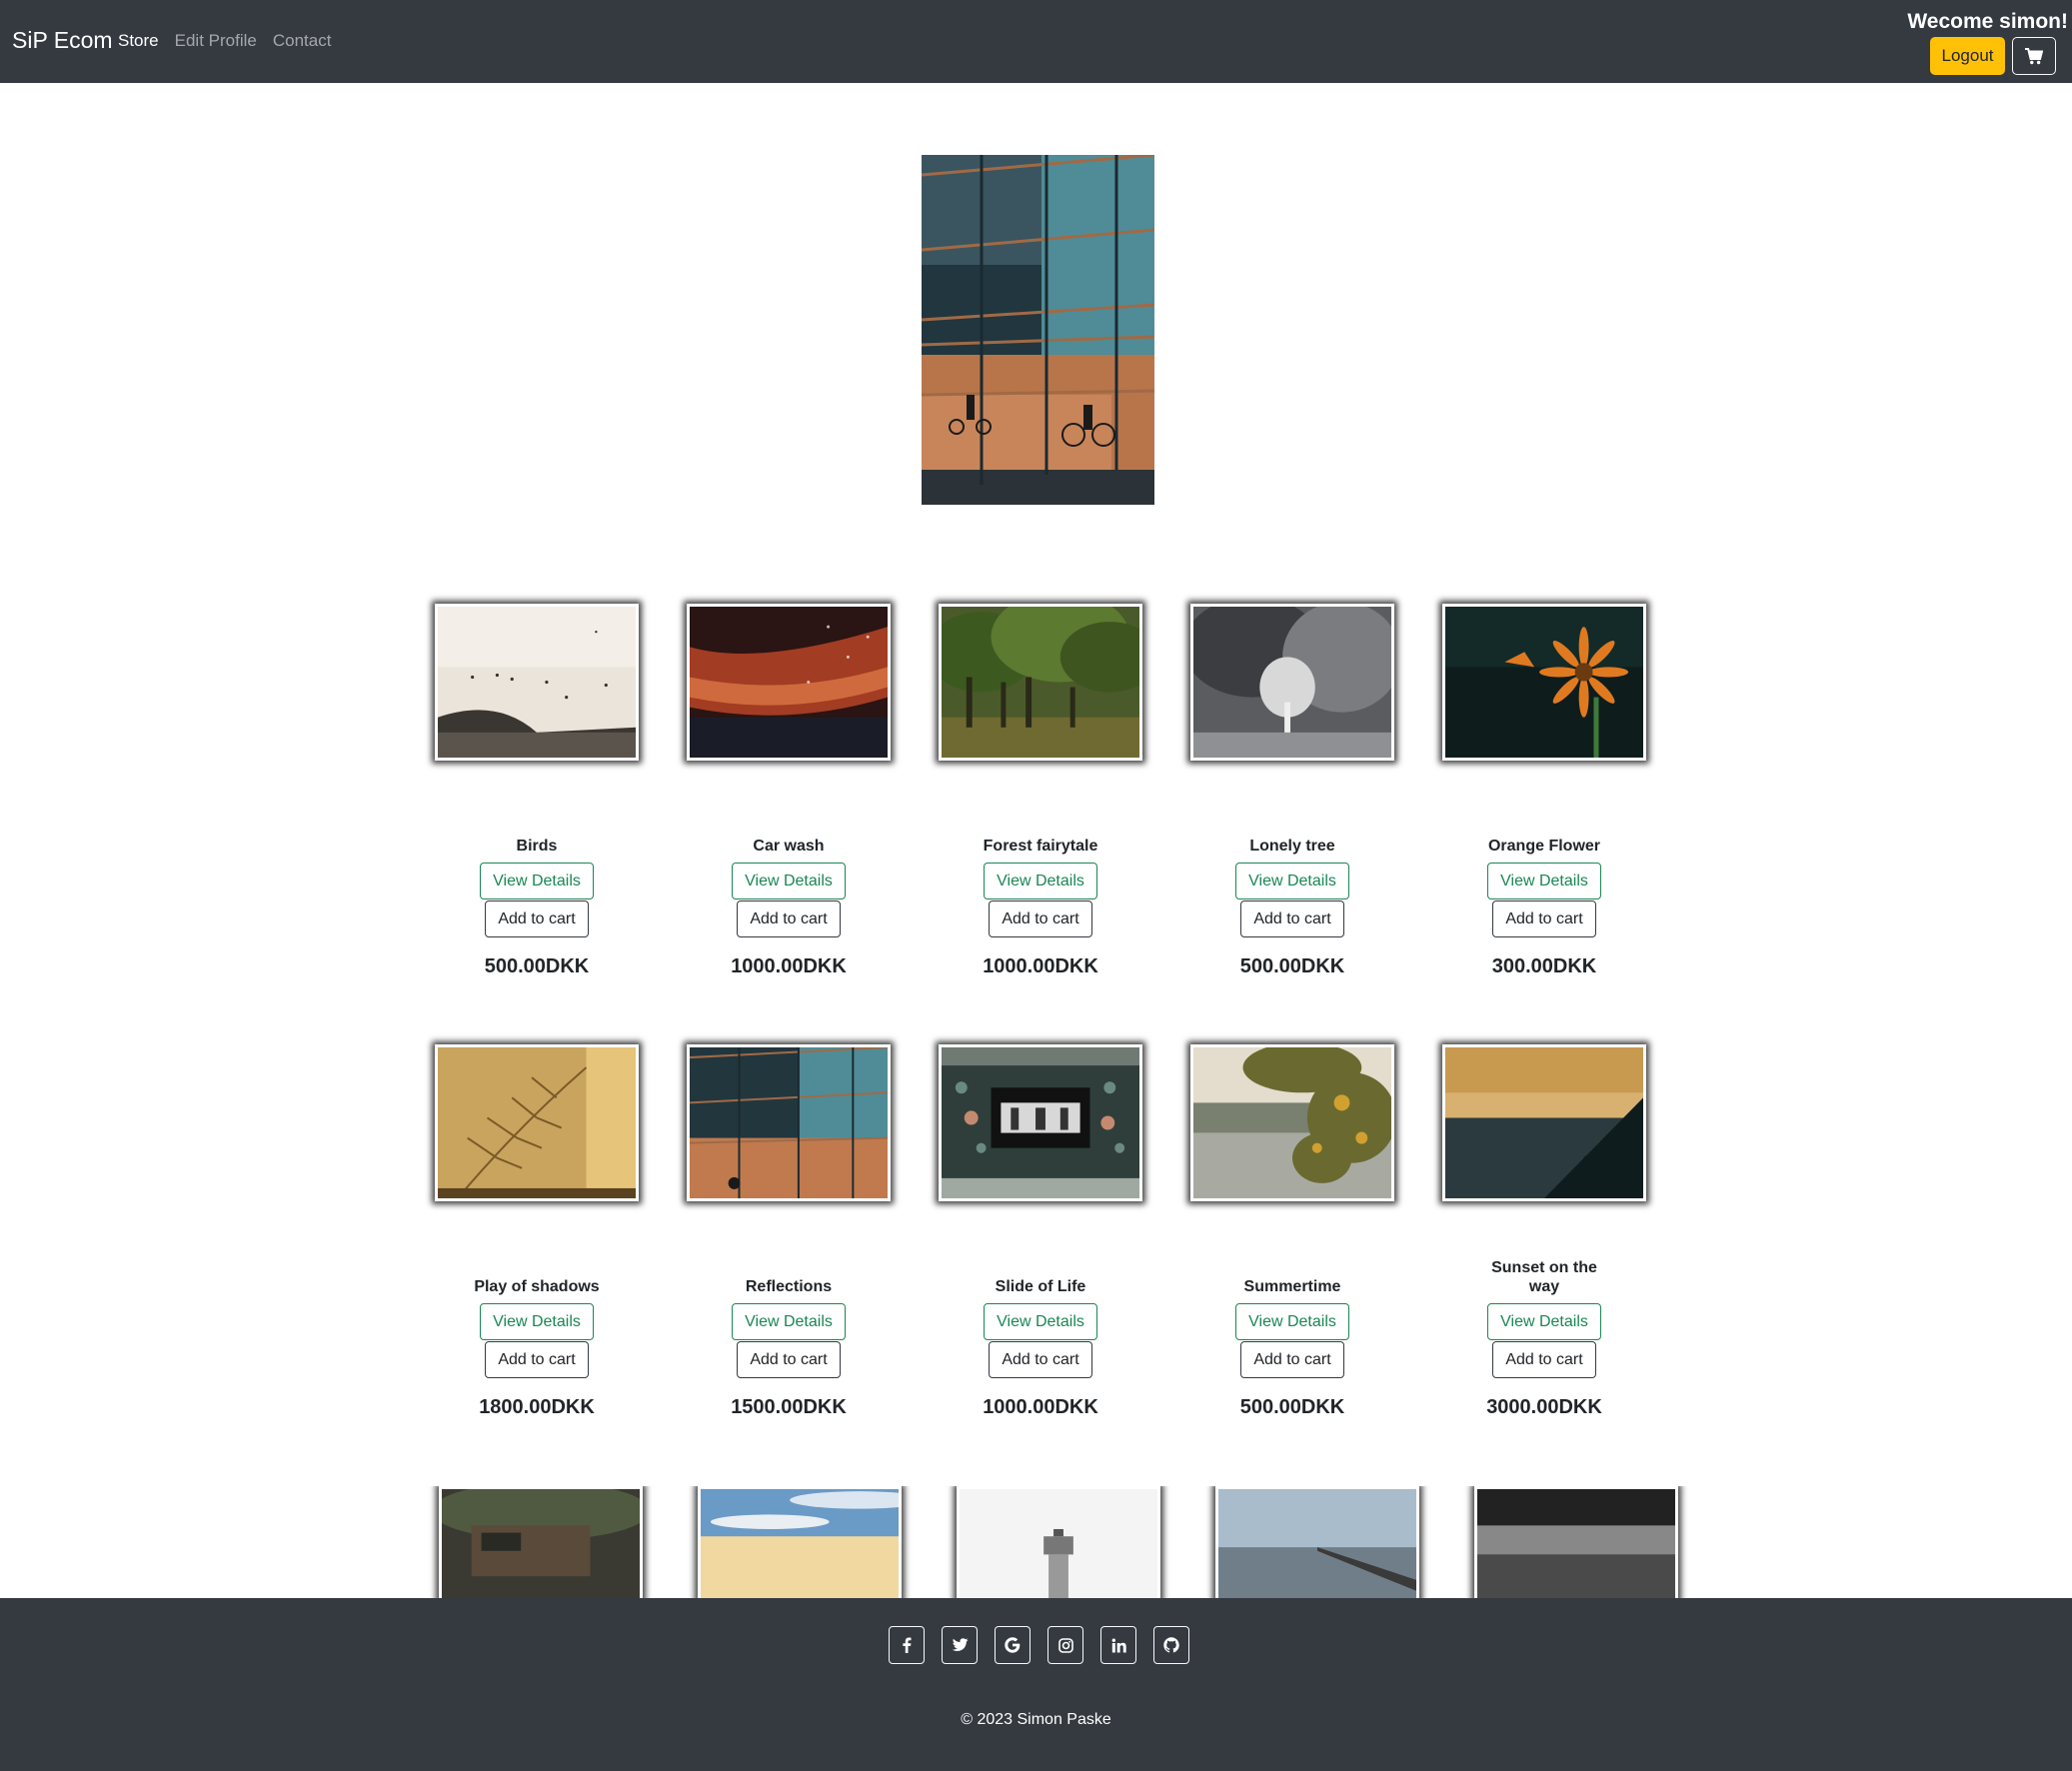 This screenshot has width=2072, height=1771. Describe the element at coordinates (537, 824) in the screenshot. I see `product-card: Birds View Details Add to cart 500.00DKK` at that location.